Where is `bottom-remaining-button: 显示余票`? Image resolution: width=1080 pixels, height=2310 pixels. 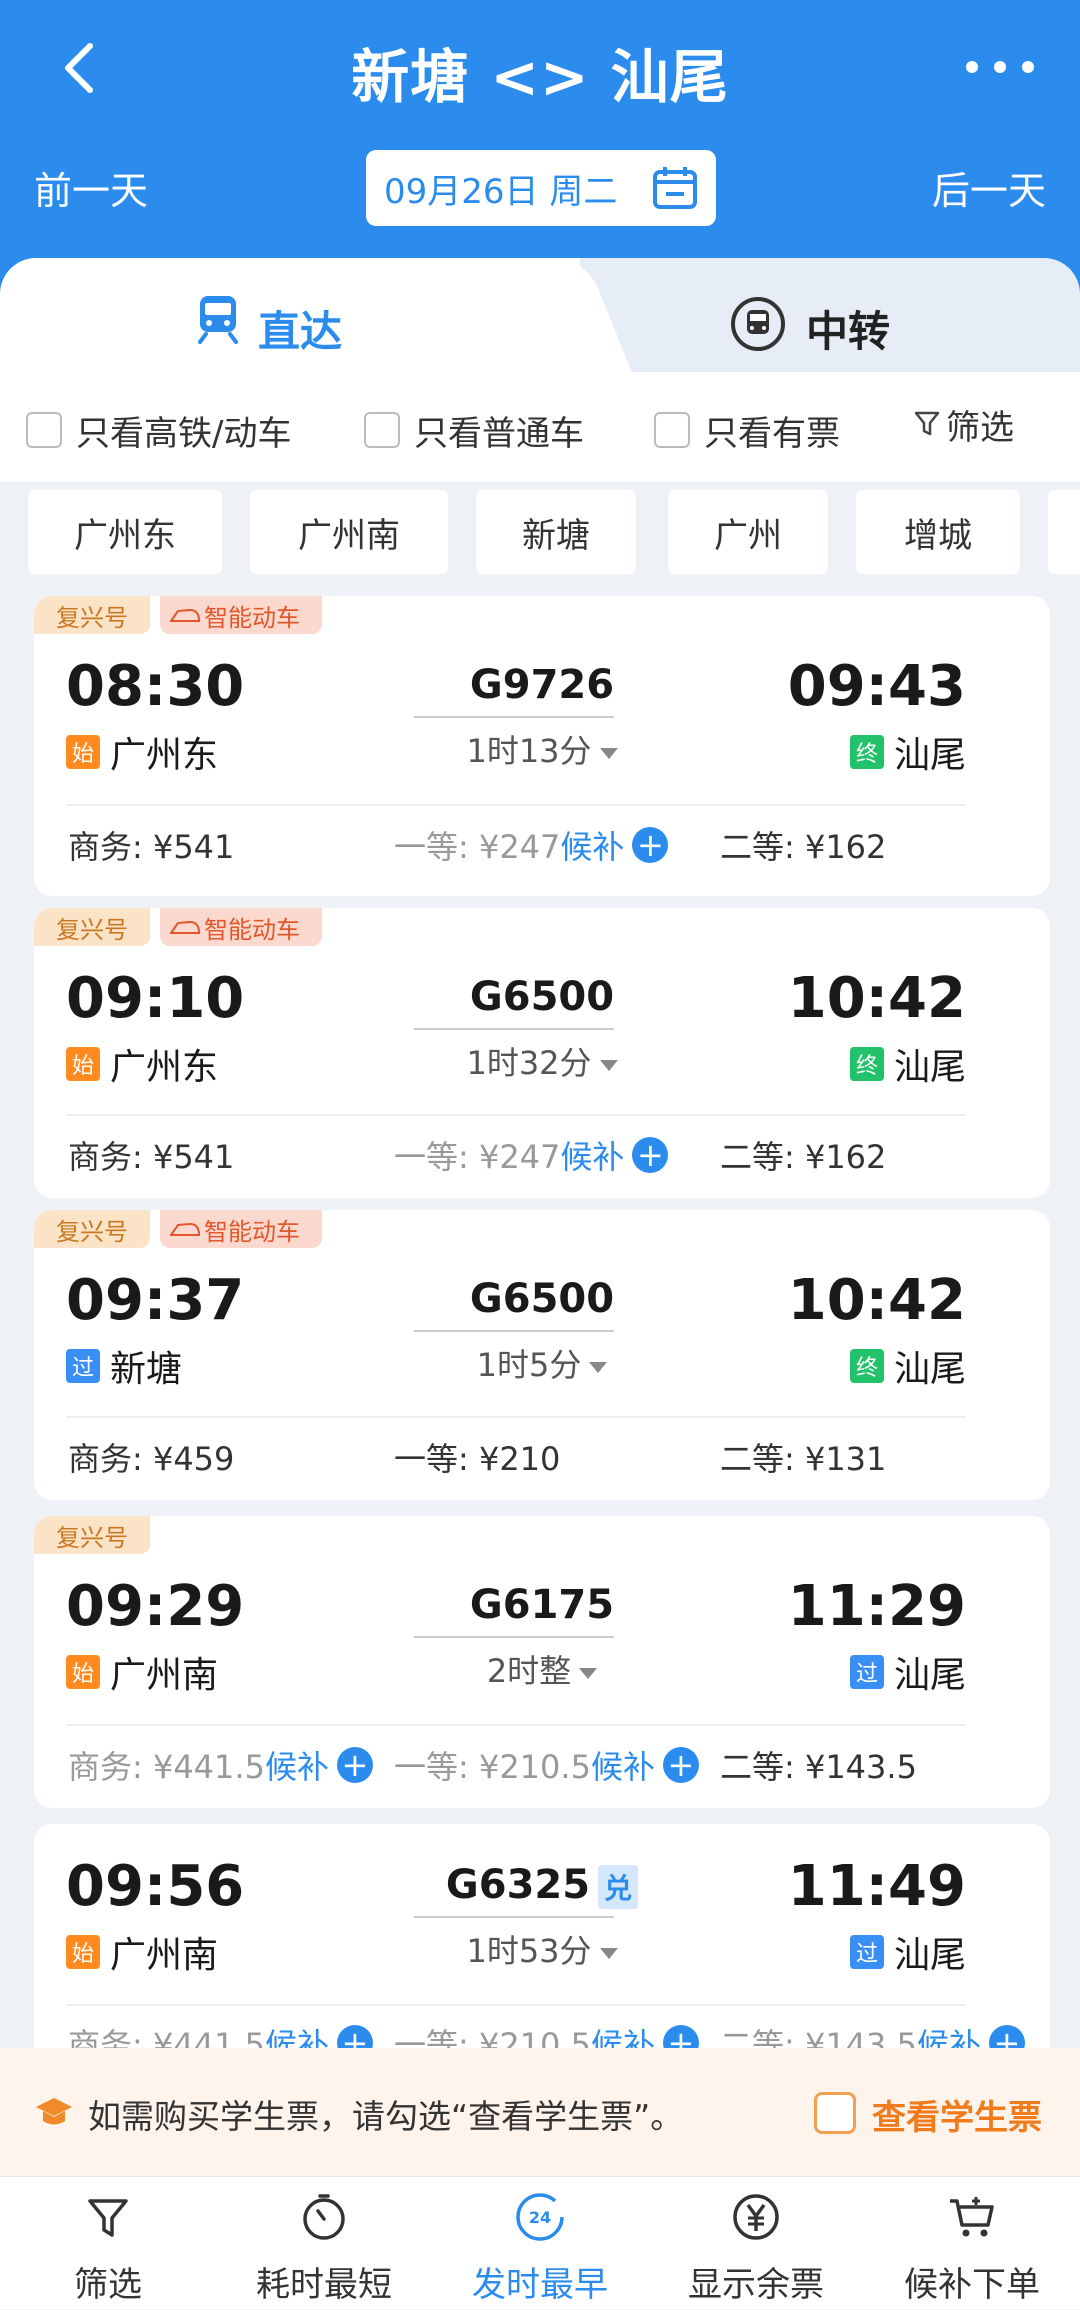 bottom-remaining-button: 显示余票 is located at coordinates (756, 2243).